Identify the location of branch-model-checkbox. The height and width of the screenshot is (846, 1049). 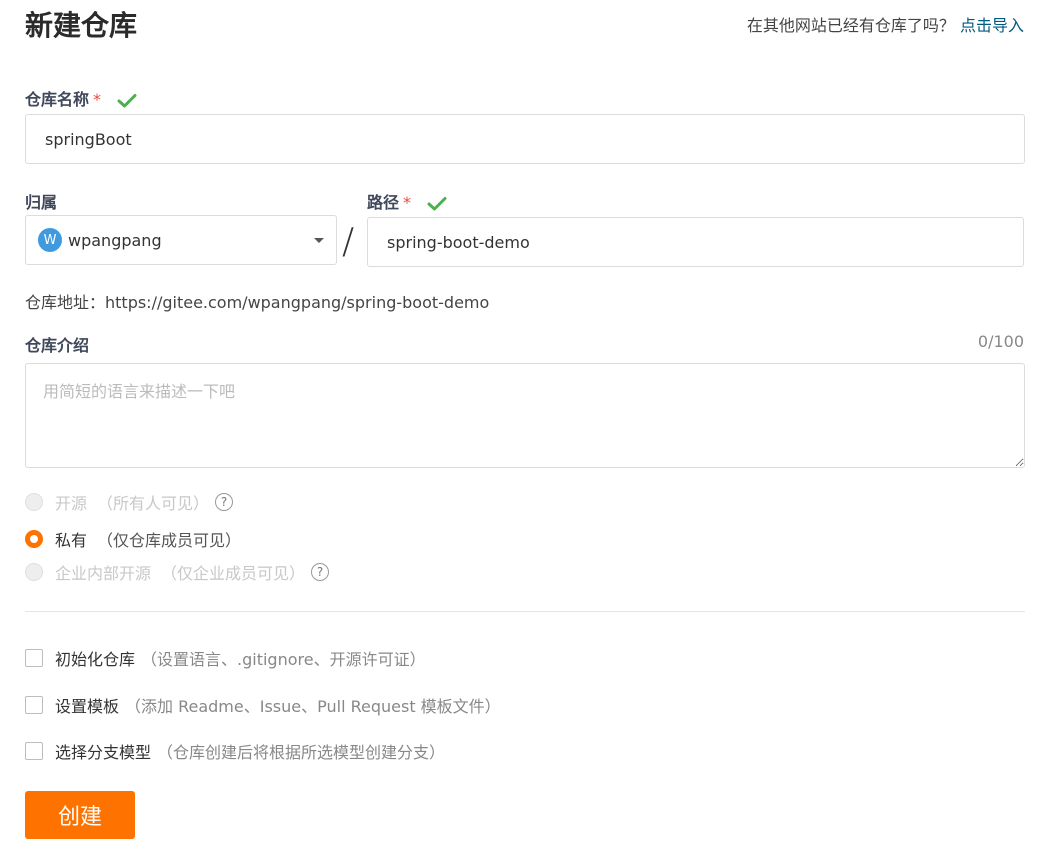
(34, 751).